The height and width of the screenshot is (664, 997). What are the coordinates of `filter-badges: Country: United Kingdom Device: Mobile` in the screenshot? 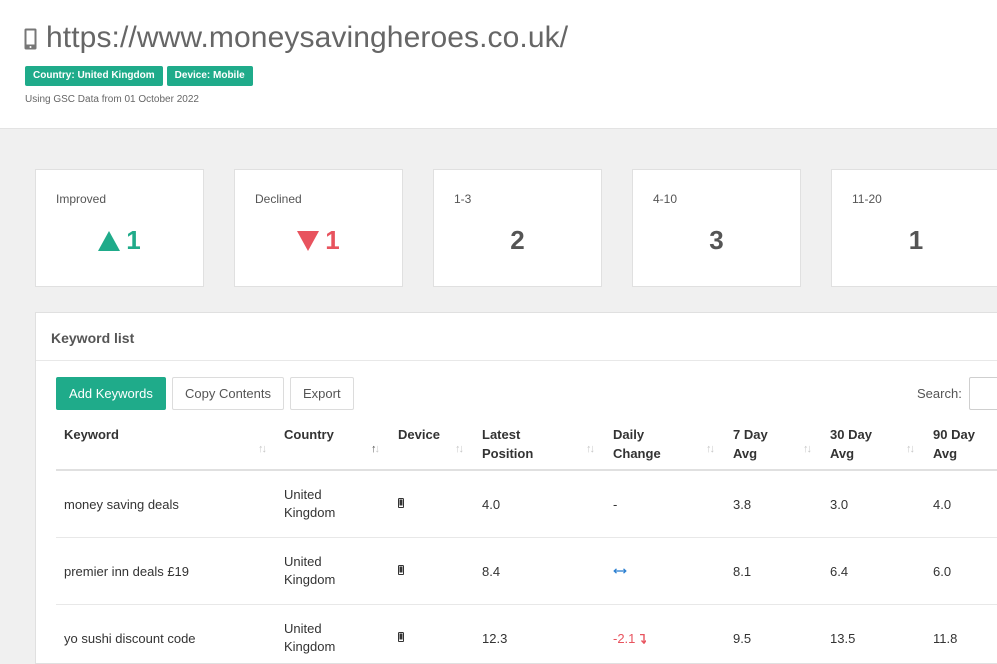 It's located at (141, 76).